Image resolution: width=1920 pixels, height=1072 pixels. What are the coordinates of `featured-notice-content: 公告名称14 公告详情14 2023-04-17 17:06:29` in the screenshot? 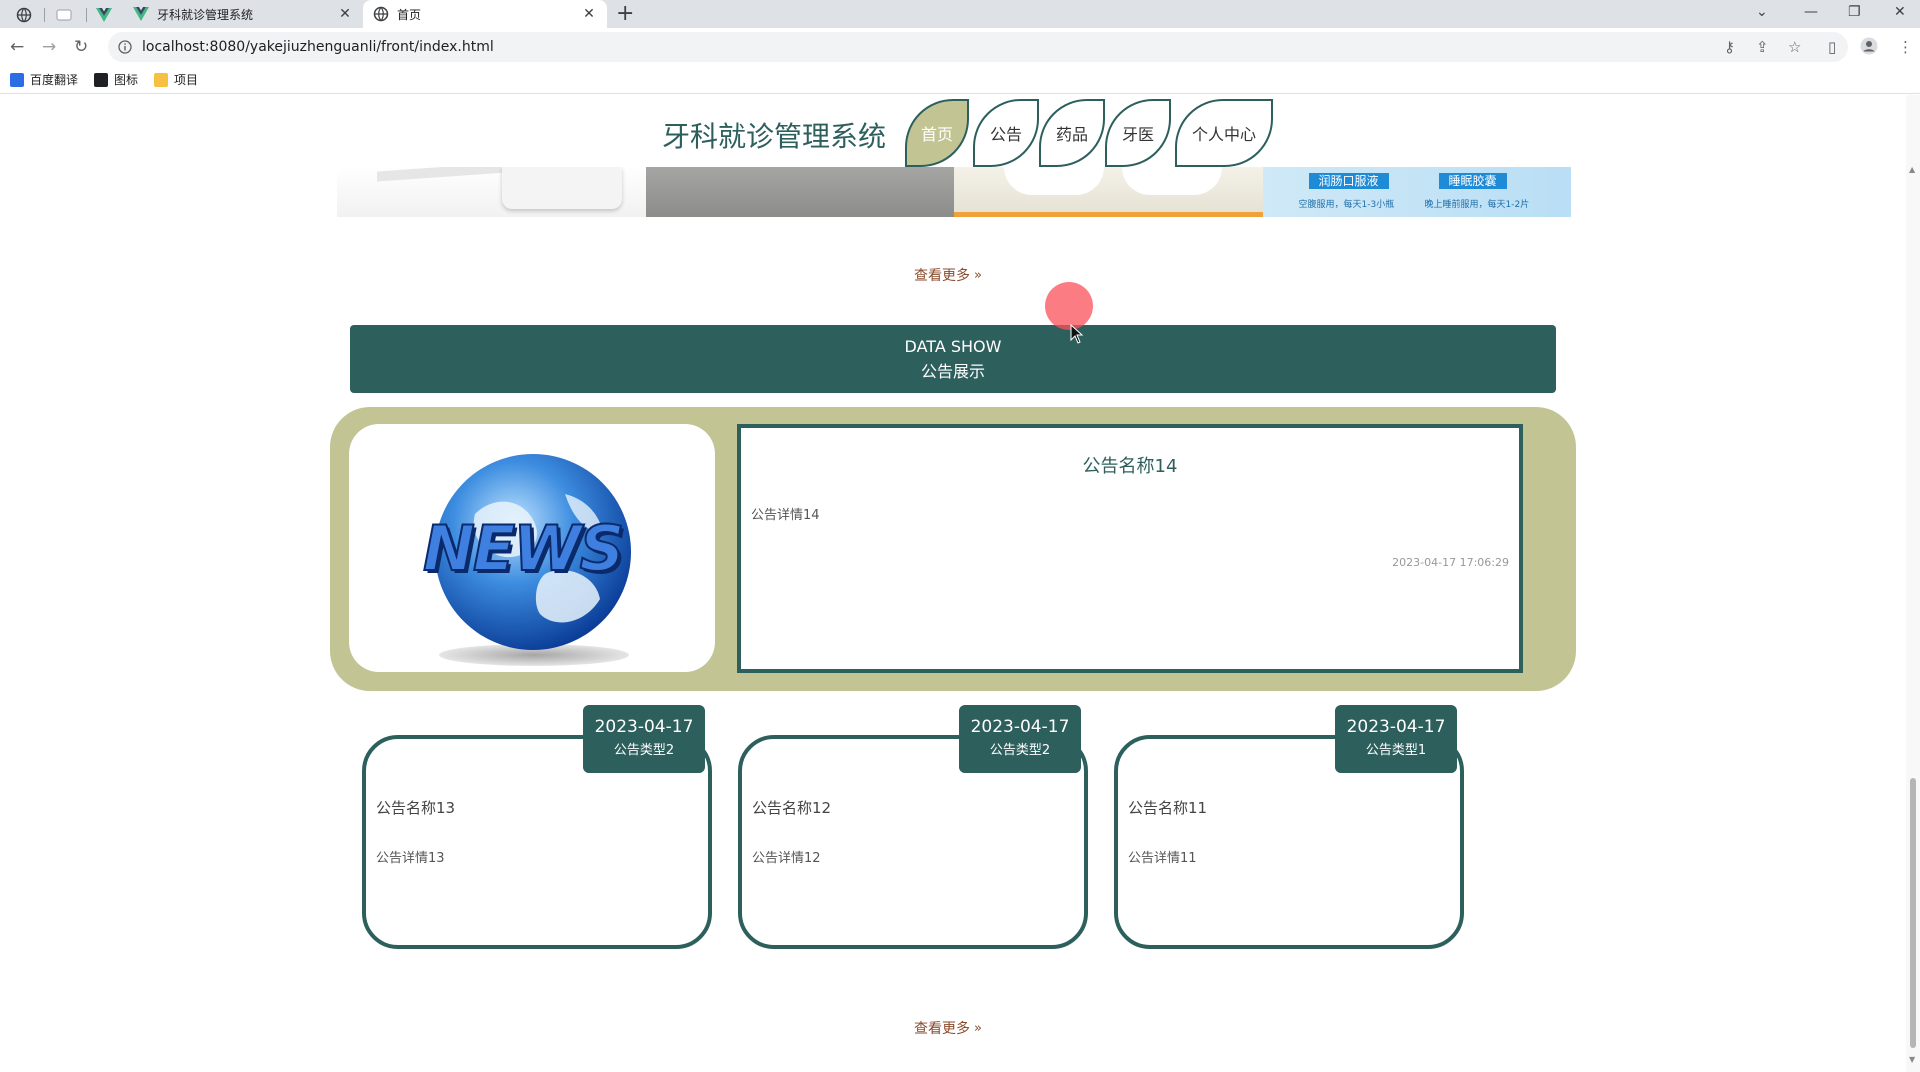 It's located at (1130, 548).